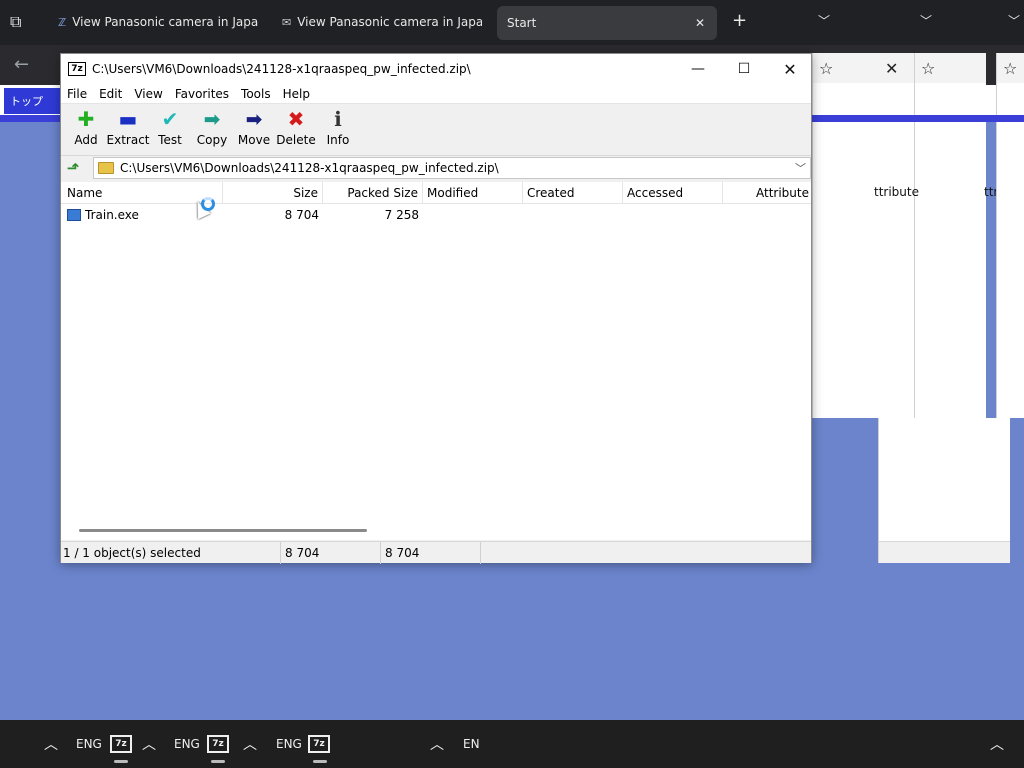  What do you see at coordinates (296, 94) in the screenshot?
I see `menu-help: Help` at bounding box center [296, 94].